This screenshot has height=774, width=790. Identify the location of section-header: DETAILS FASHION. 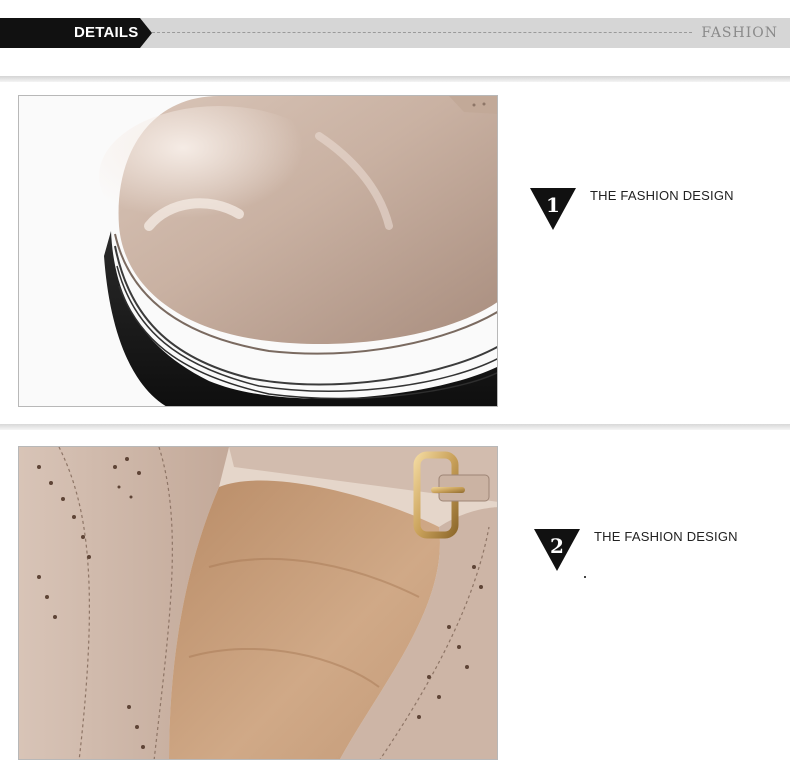
(395, 33).